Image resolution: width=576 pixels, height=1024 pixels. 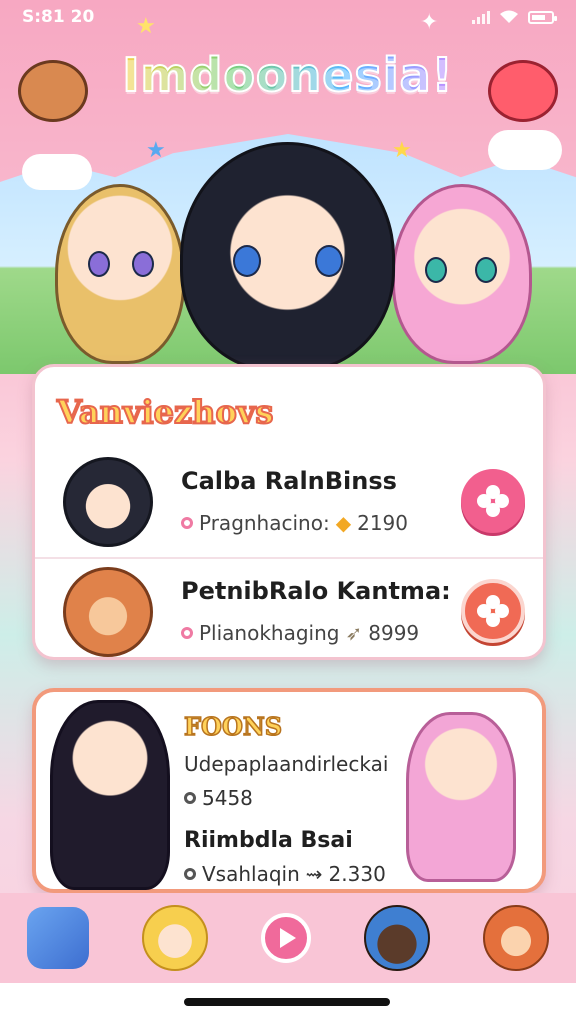 I want to click on sparkle-icon: ✦, so click(x=429, y=22).